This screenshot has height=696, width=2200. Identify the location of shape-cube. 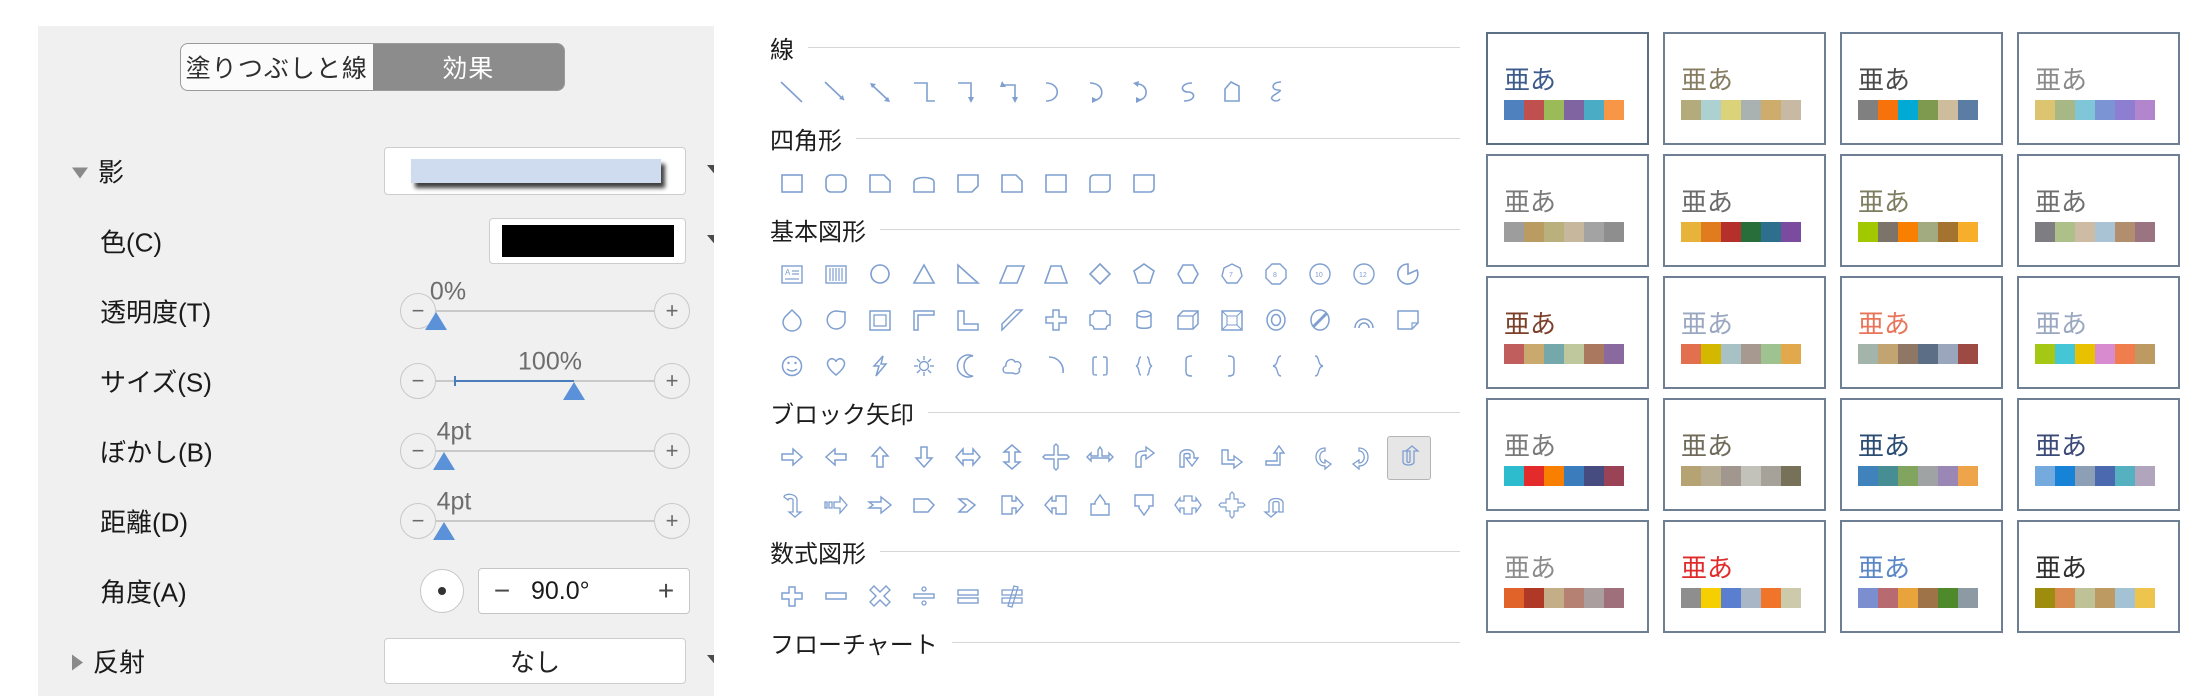
(1188, 320).